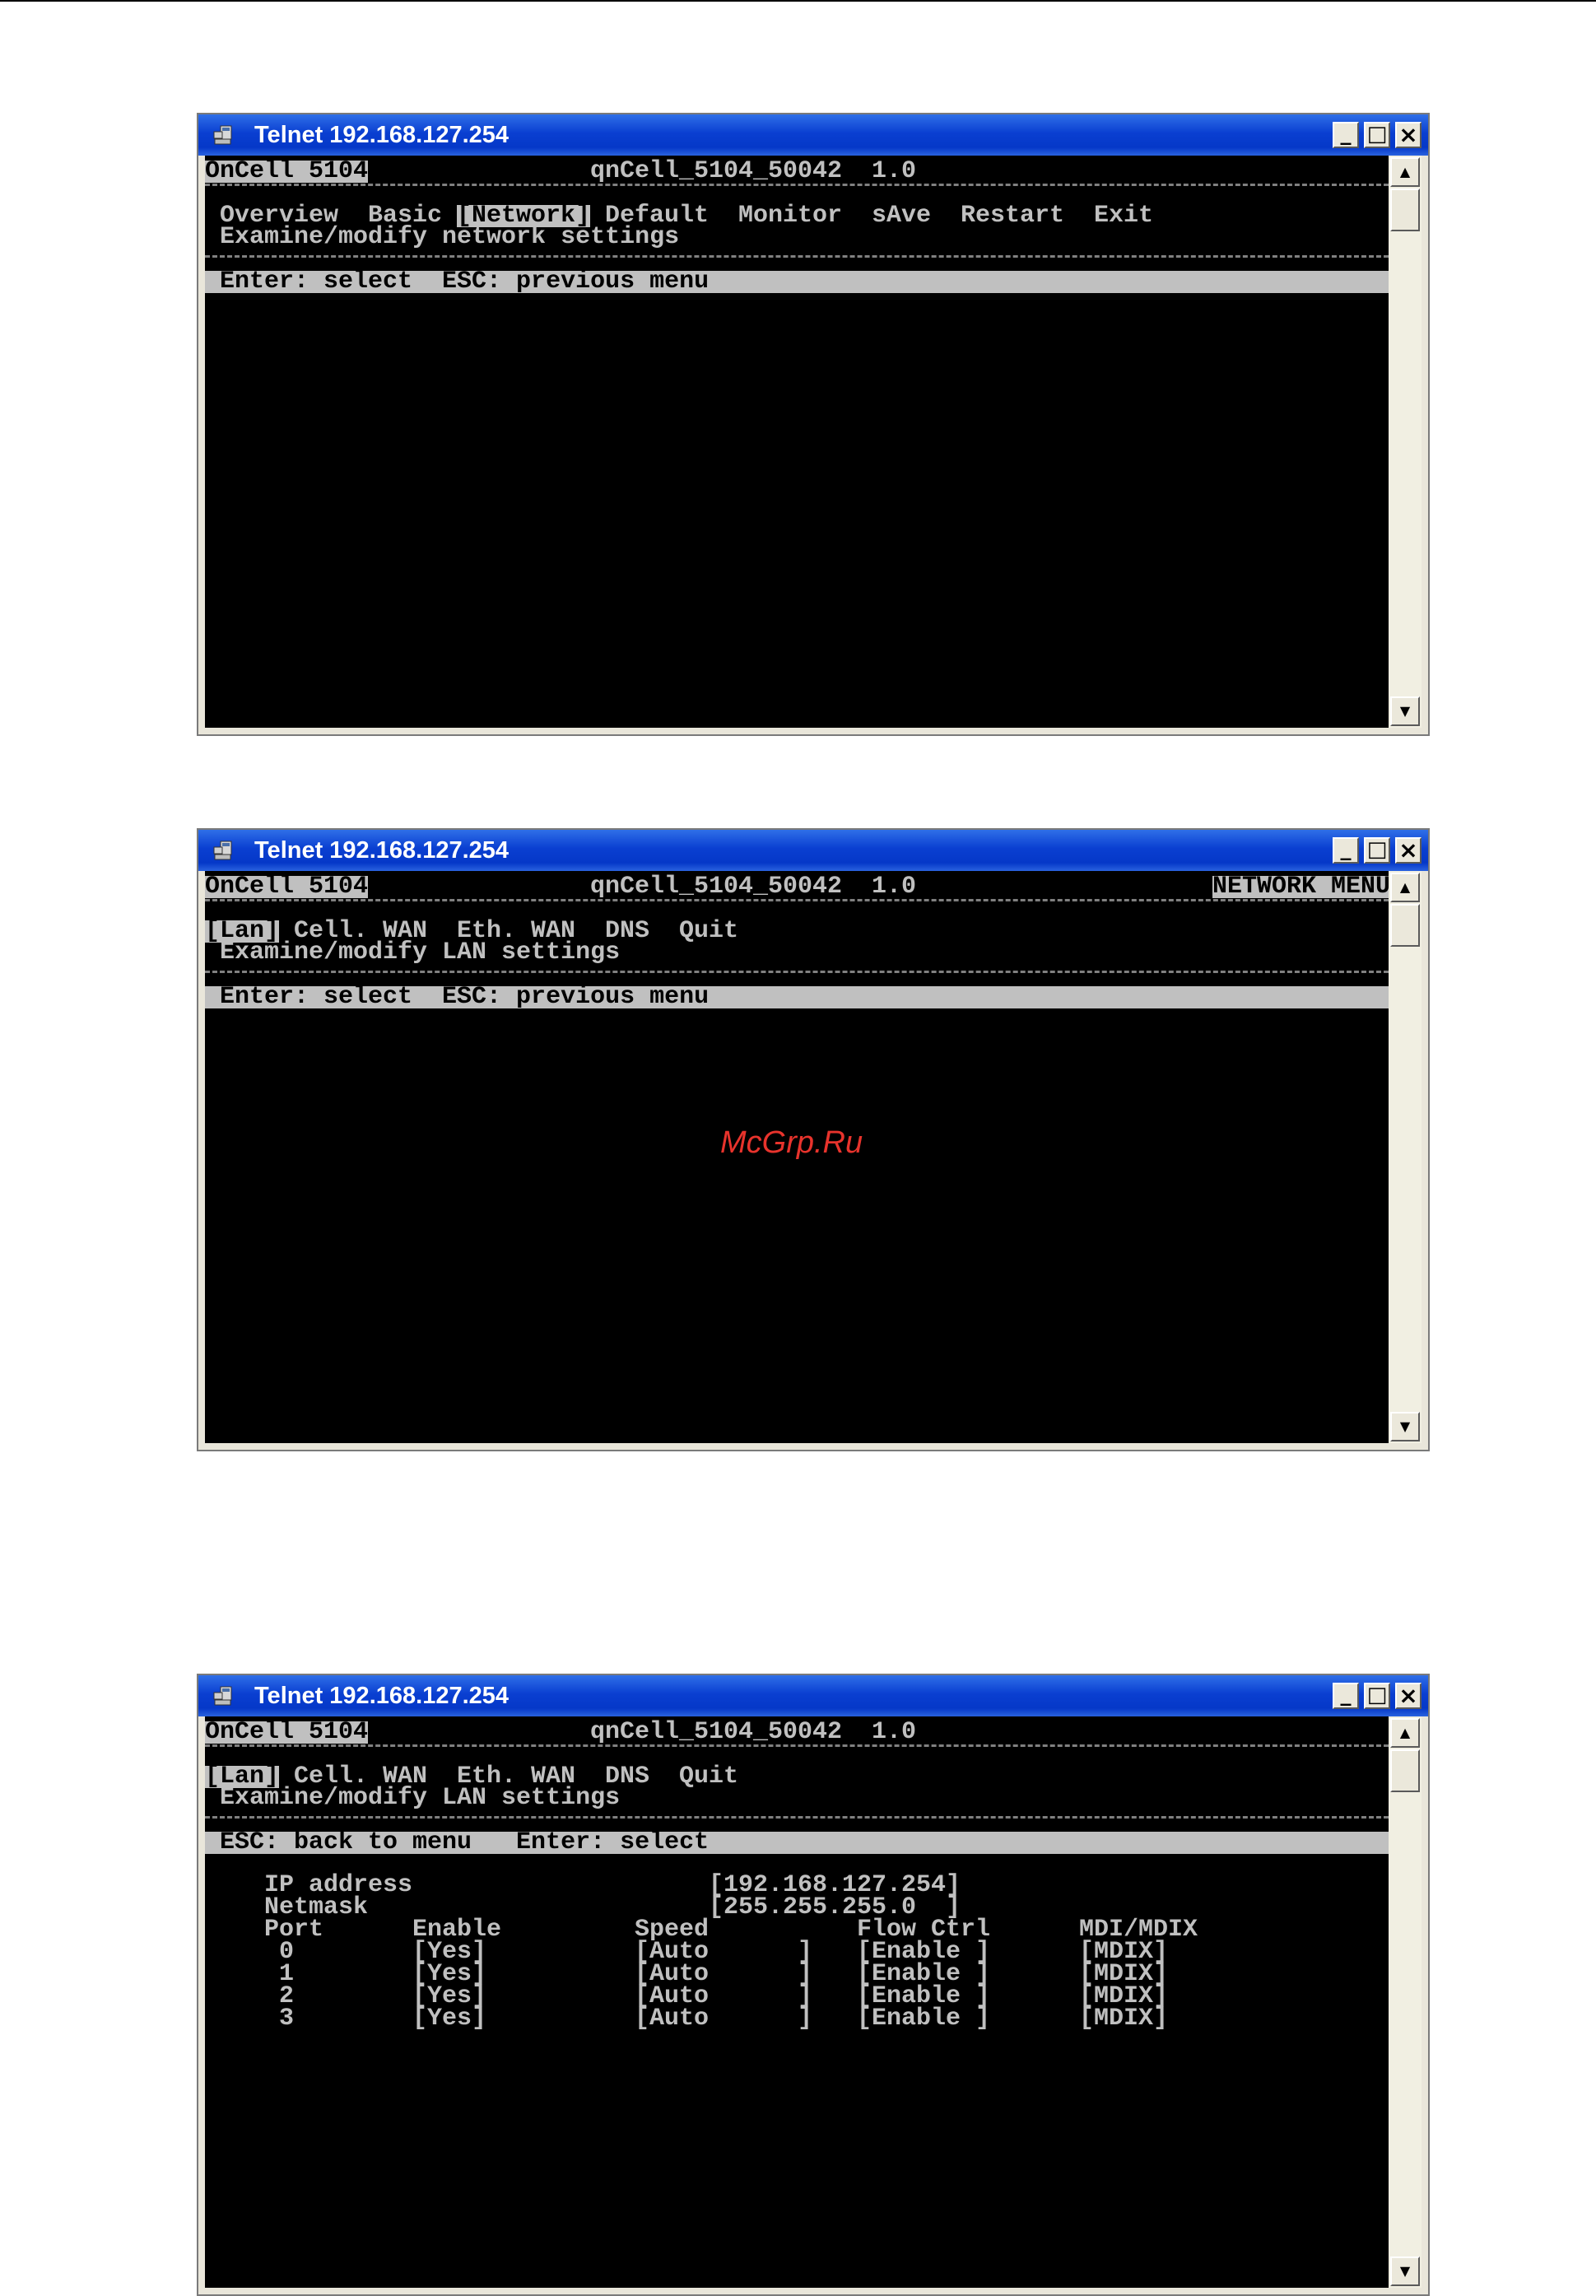 This screenshot has width=1596, height=2296. What do you see at coordinates (1123, 215) in the screenshot?
I see `menu-item-exit: Exit` at bounding box center [1123, 215].